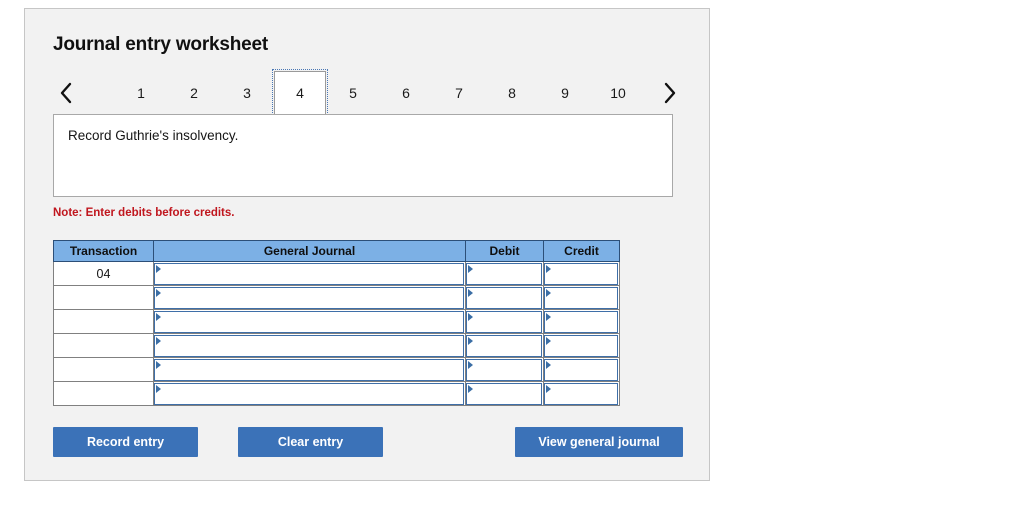  I want to click on tab-page-4: 4, so click(300, 93).